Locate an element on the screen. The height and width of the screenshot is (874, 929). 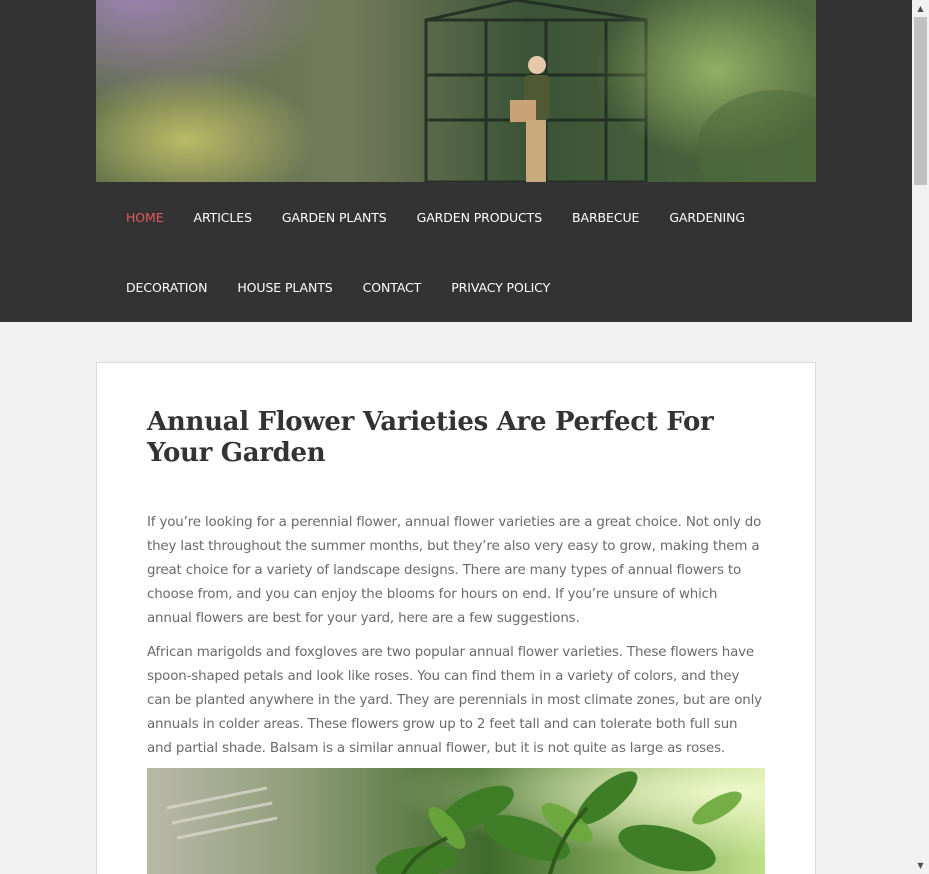
nav-item-gardening: GARDENING is located at coordinates (707, 217).